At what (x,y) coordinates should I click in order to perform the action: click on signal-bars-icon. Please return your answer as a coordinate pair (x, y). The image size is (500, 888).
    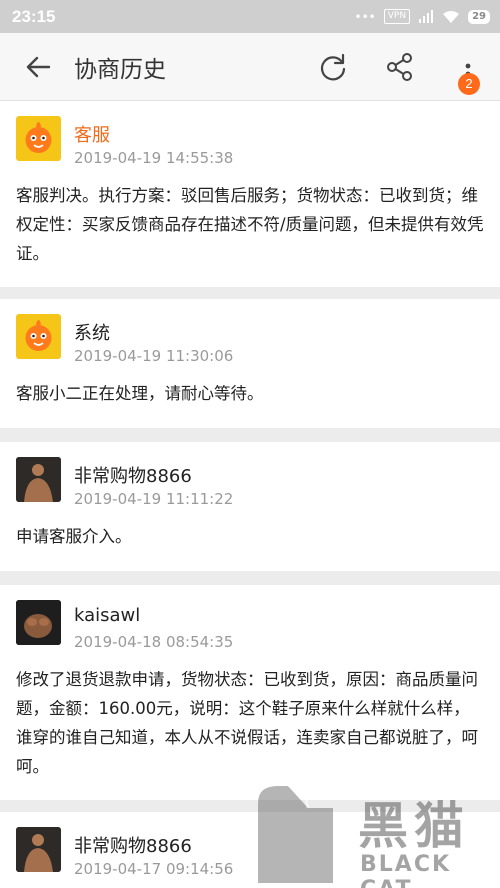
    Looking at the image, I should click on (426, 16).